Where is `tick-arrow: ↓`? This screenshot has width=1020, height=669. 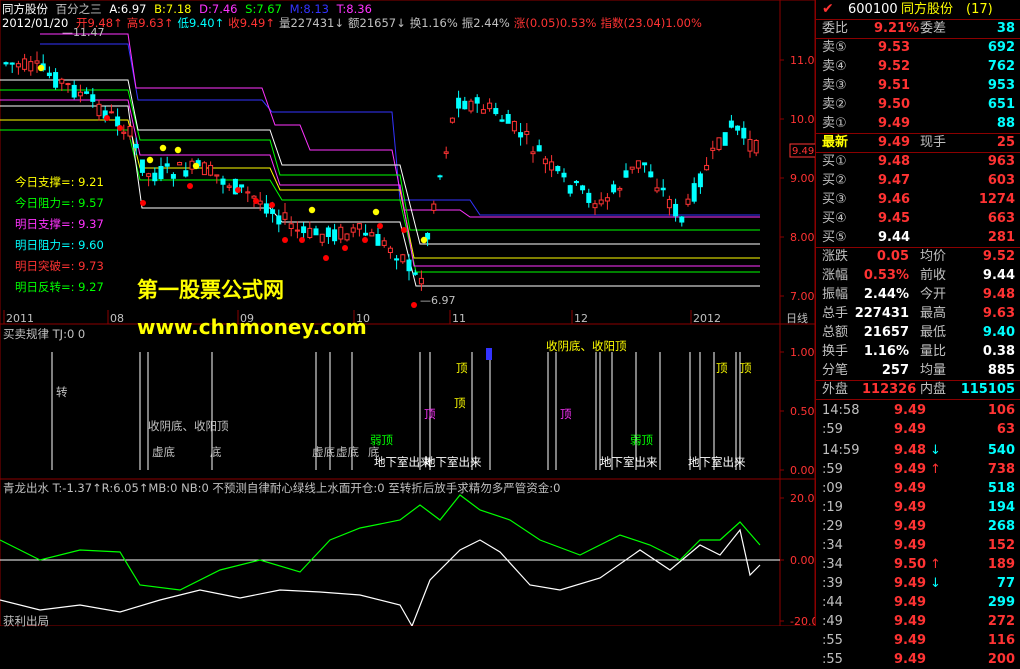
tick-arrow: ↓ is located at coordinates (935, 583).